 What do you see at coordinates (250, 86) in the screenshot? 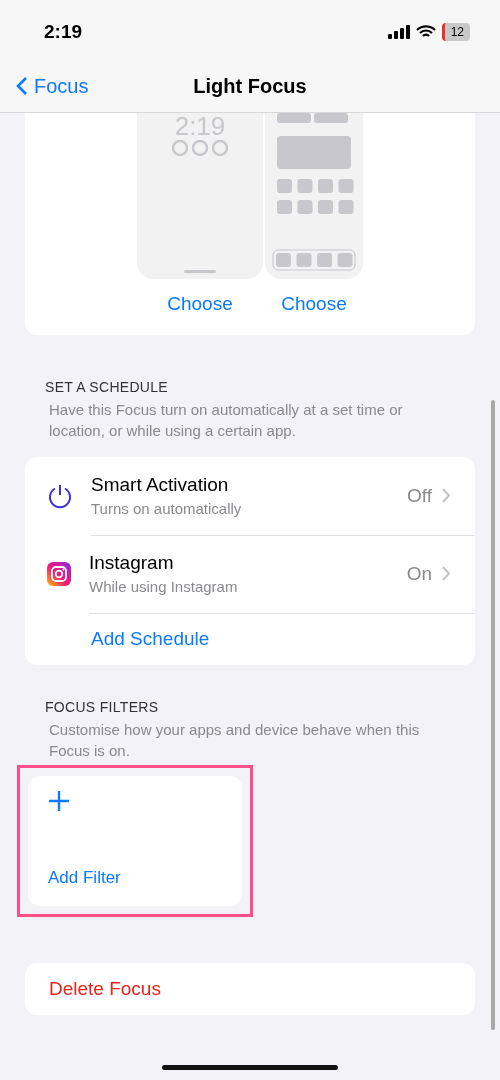
I see `page-title: Light Focus` at bounding box center [250, 86].